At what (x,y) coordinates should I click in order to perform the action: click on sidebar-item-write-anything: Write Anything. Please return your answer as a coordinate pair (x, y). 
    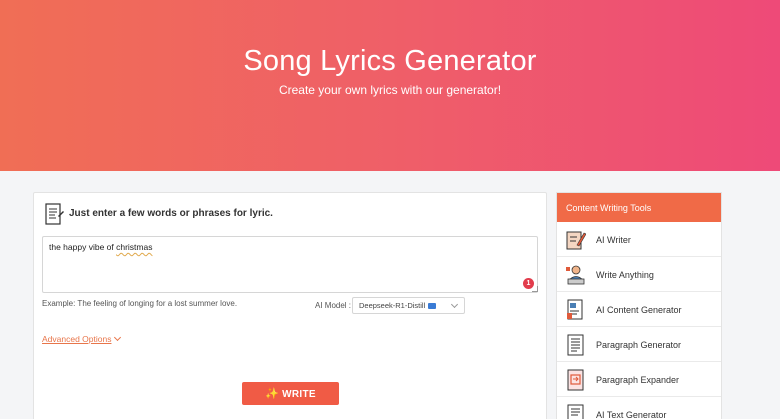
    Looking at the image, I should click on (639, 274).